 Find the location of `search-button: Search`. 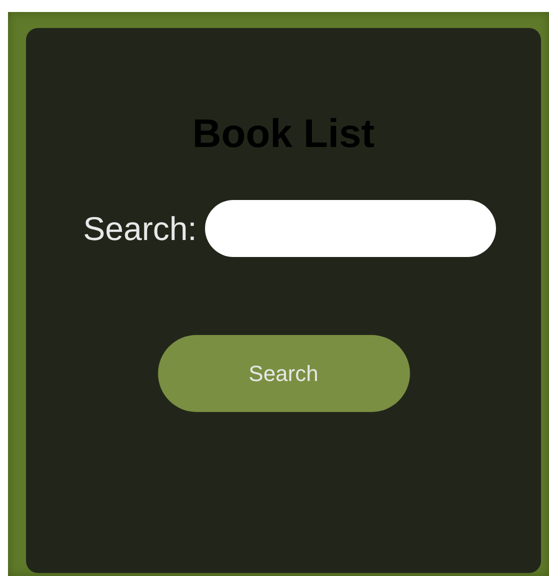

search-button: Search is located at coordinates (284, 373).